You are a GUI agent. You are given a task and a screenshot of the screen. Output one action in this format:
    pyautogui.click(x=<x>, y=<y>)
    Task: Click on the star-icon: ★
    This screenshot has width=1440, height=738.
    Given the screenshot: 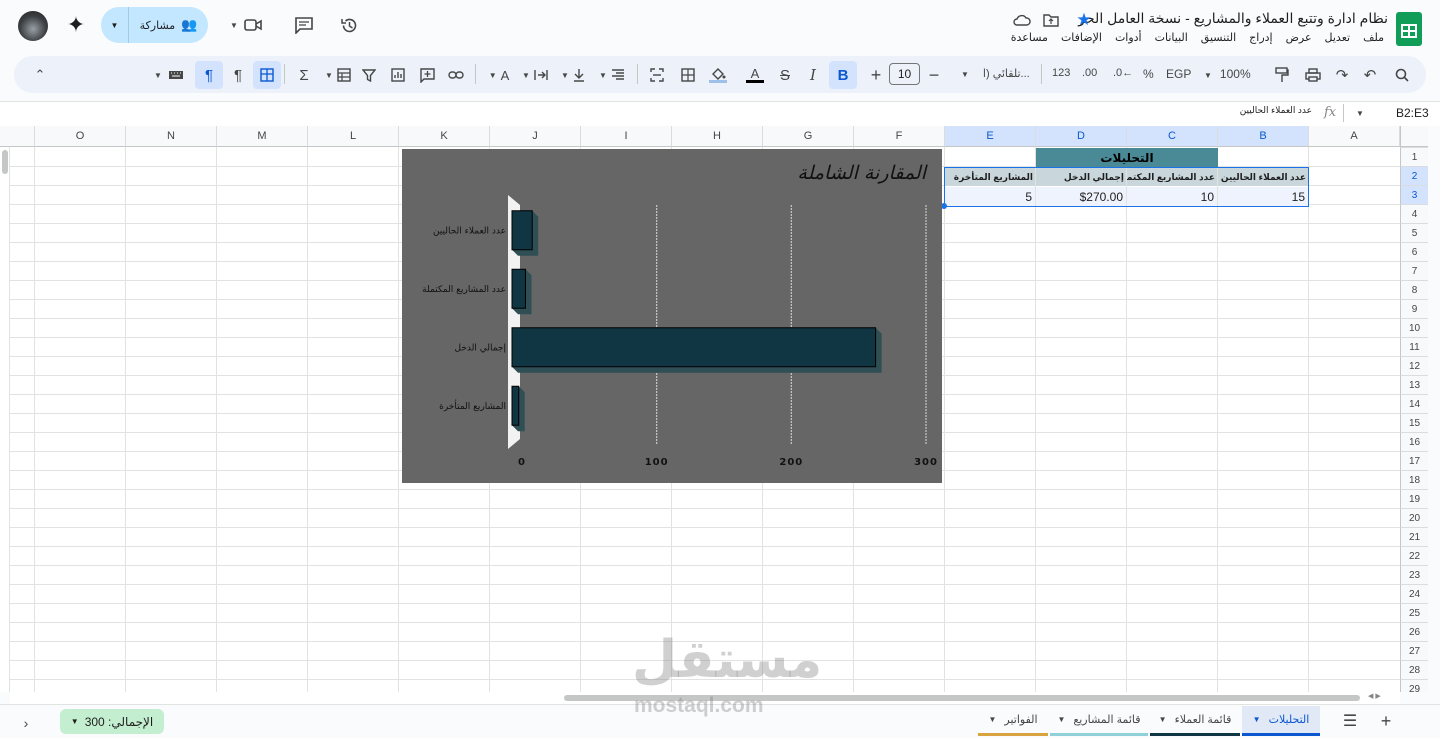 What is the action you would take?
    pyautogui.click(x=1084, y=20)
    